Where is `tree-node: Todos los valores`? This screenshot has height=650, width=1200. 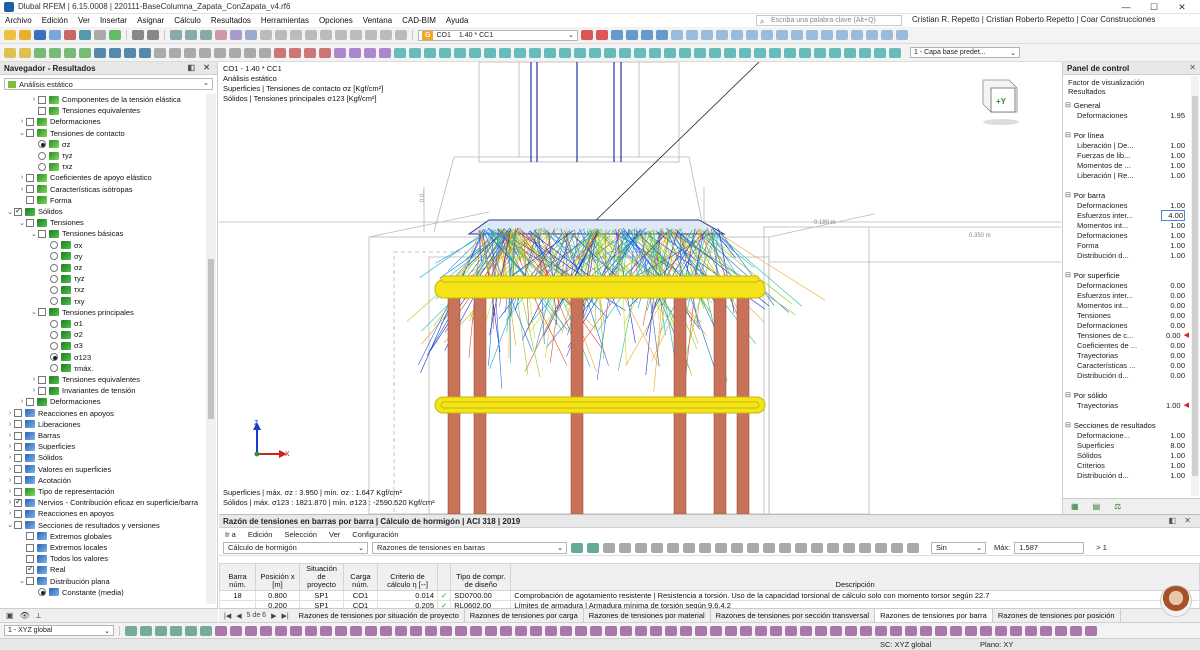 tree-node: Todos los valores is located at coordinates (63, 558).